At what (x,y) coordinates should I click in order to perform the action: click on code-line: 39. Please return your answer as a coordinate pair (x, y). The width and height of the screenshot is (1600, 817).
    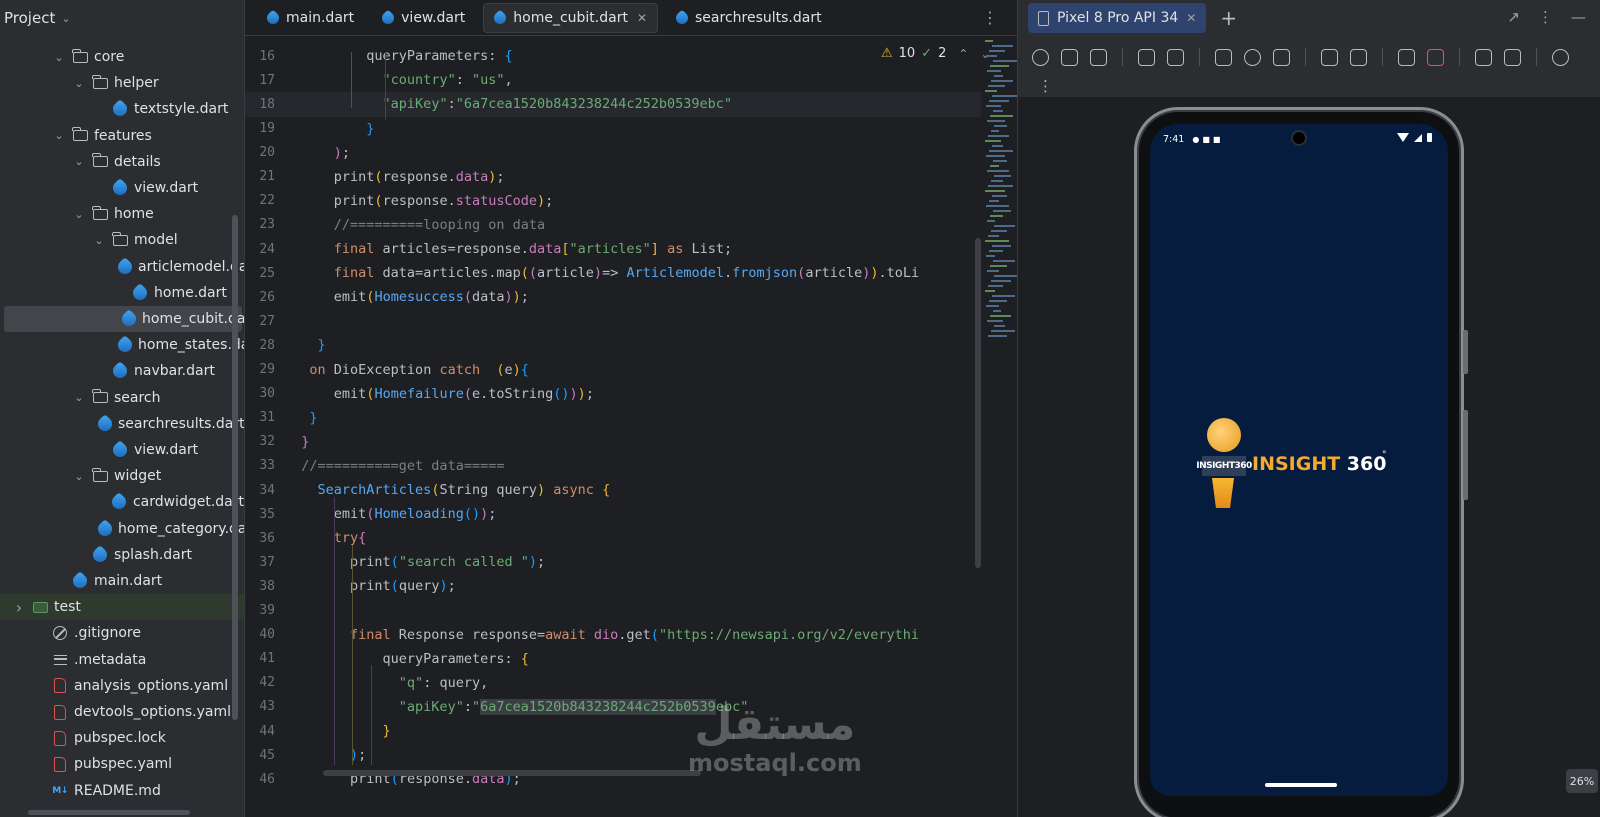
    Looking at the image, I should click on (613, 610).